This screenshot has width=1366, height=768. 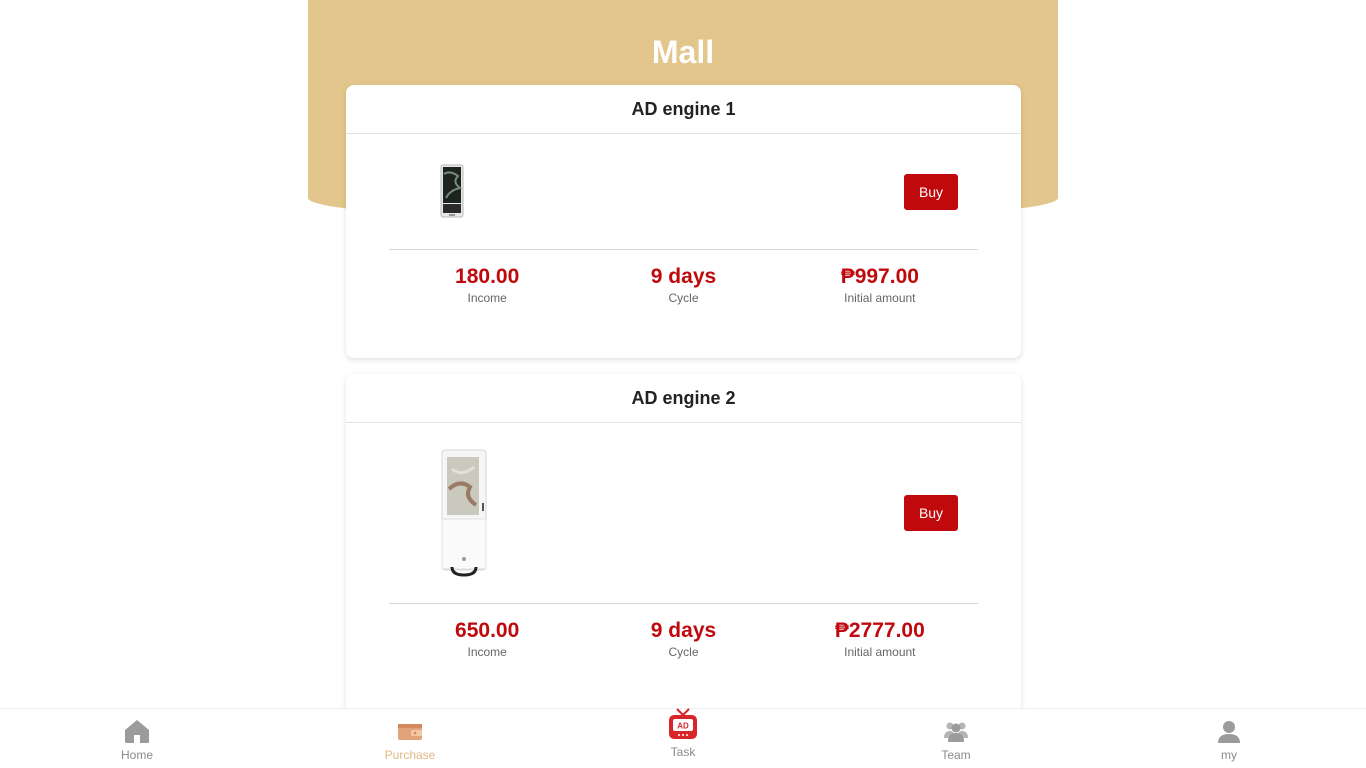 I want to click on ad-tv-icon: AD, so click(x=683, y=723).